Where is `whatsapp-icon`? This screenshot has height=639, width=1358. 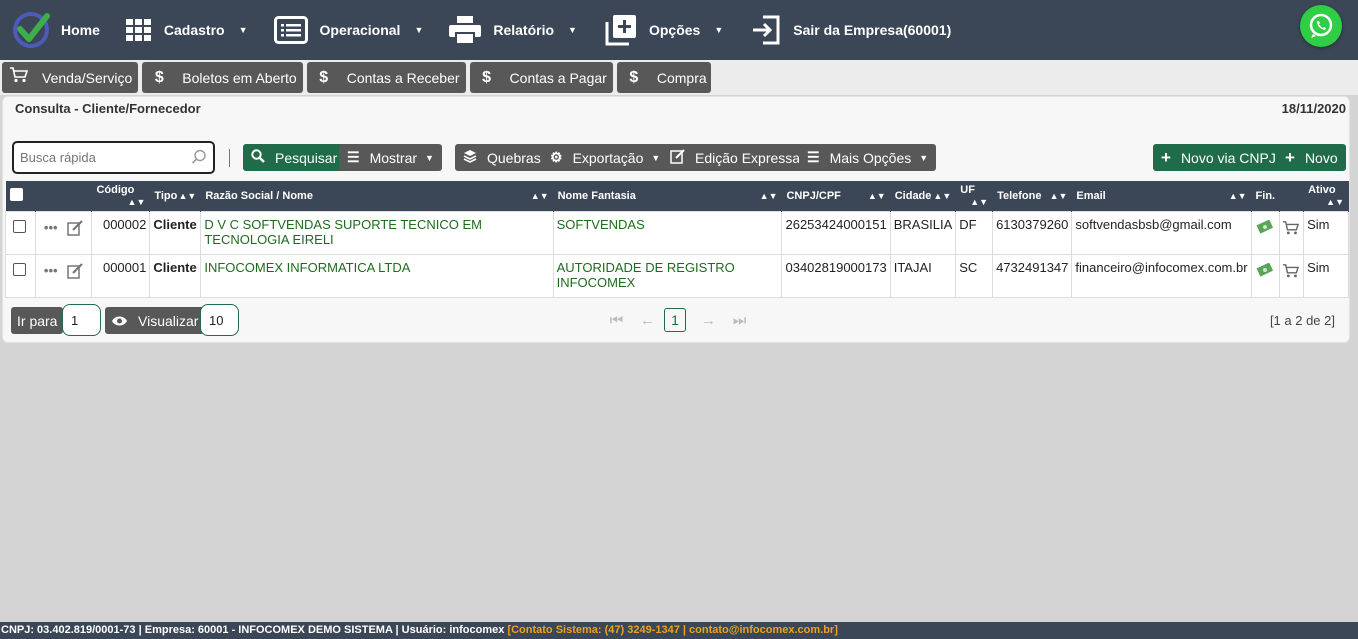
whatsapp-icon is located at coordinates (1321, 25).